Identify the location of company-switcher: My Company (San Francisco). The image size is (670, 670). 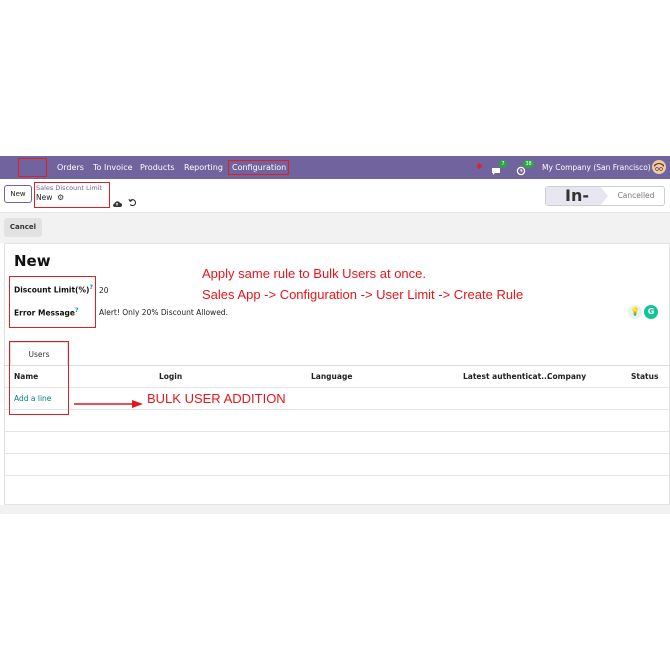
(596, 167).